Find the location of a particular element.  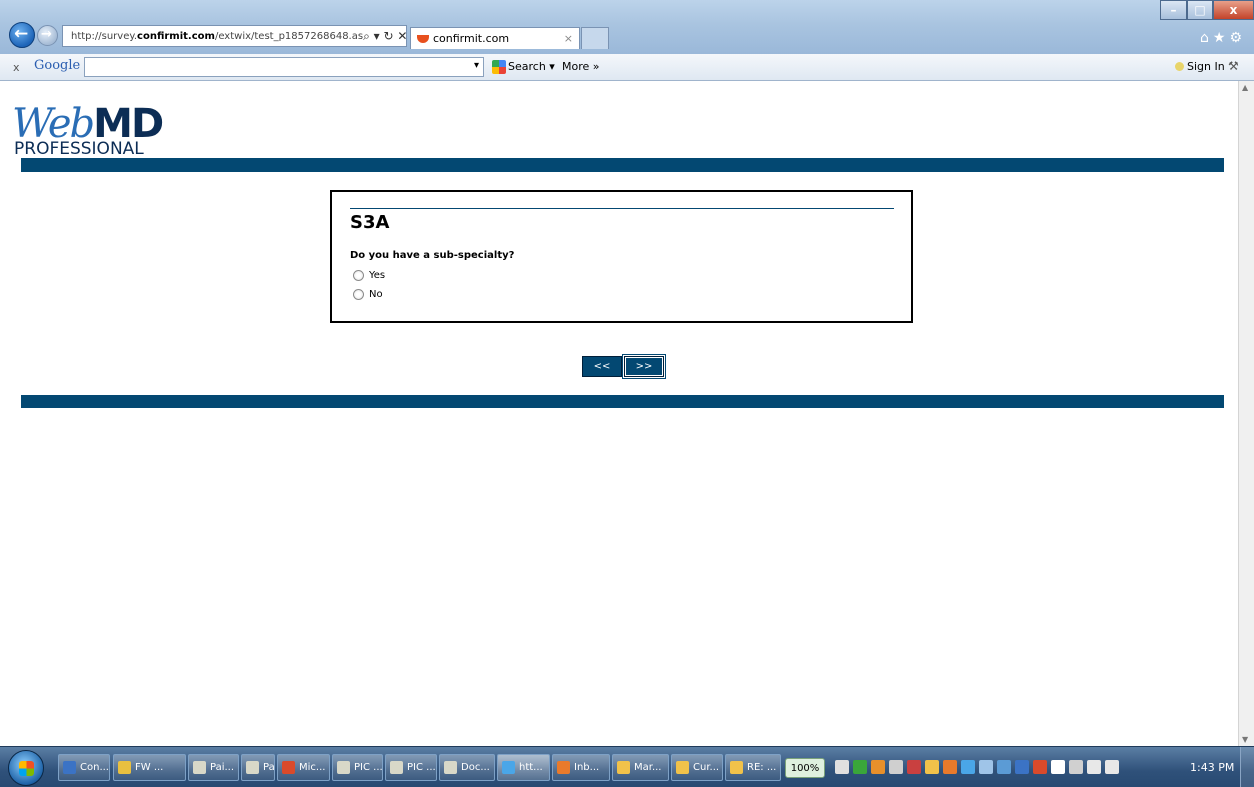

clock: 1:43 PM is located at coordinates (1212, 767).